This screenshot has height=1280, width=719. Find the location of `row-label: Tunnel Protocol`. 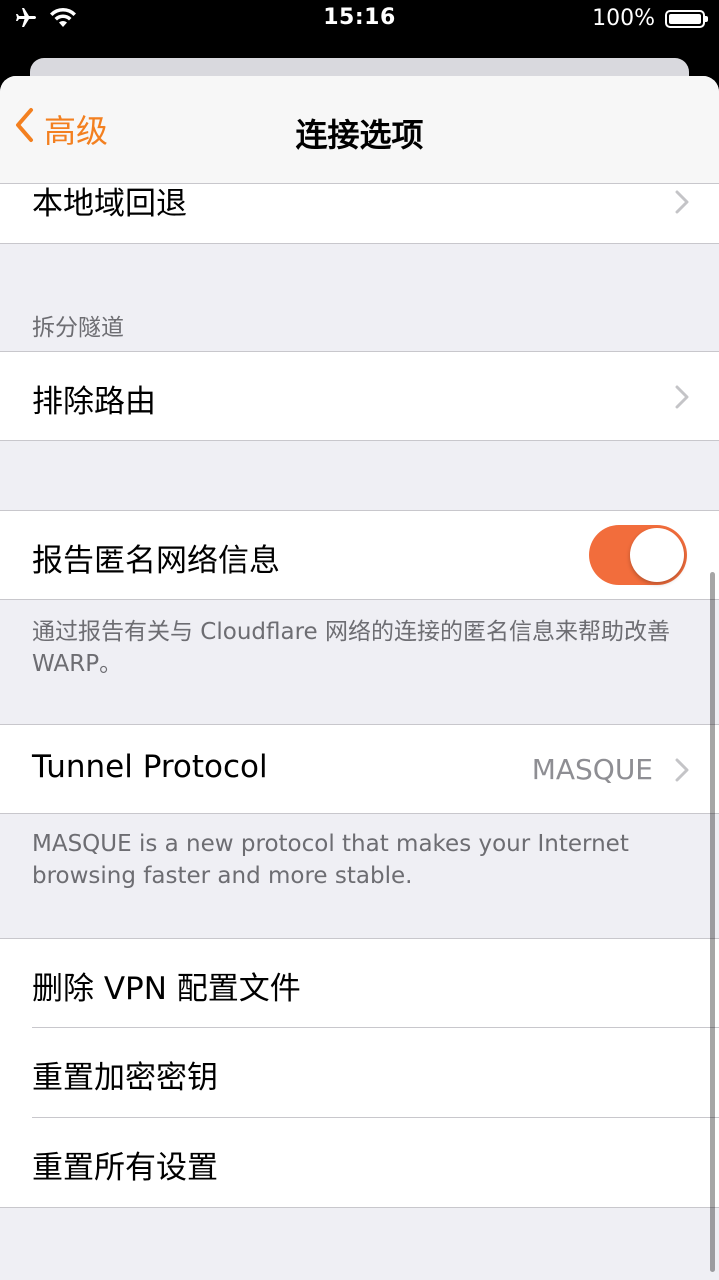

row-label: Tunnel Protocol is located at coordinates (150, 767).